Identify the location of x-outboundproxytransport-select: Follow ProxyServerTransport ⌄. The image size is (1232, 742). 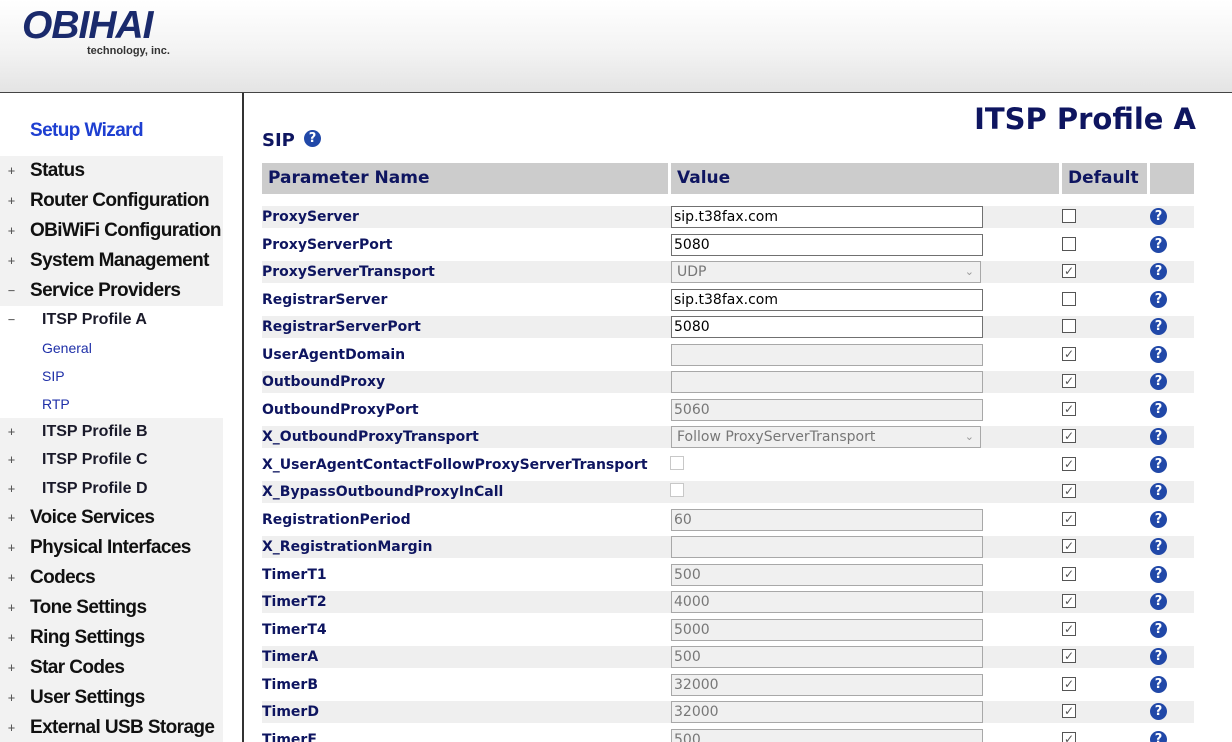
(826, 437).